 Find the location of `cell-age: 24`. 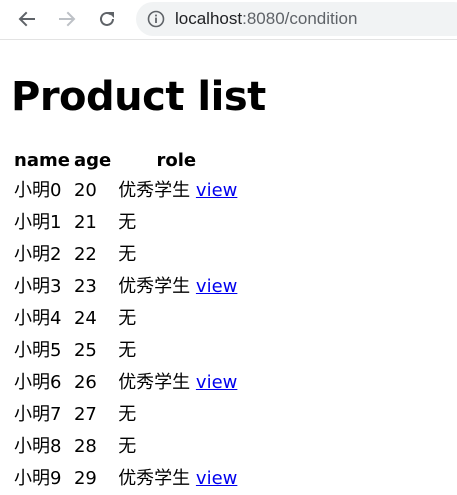

cell-age: 24 is located at coordinates (85, 318).